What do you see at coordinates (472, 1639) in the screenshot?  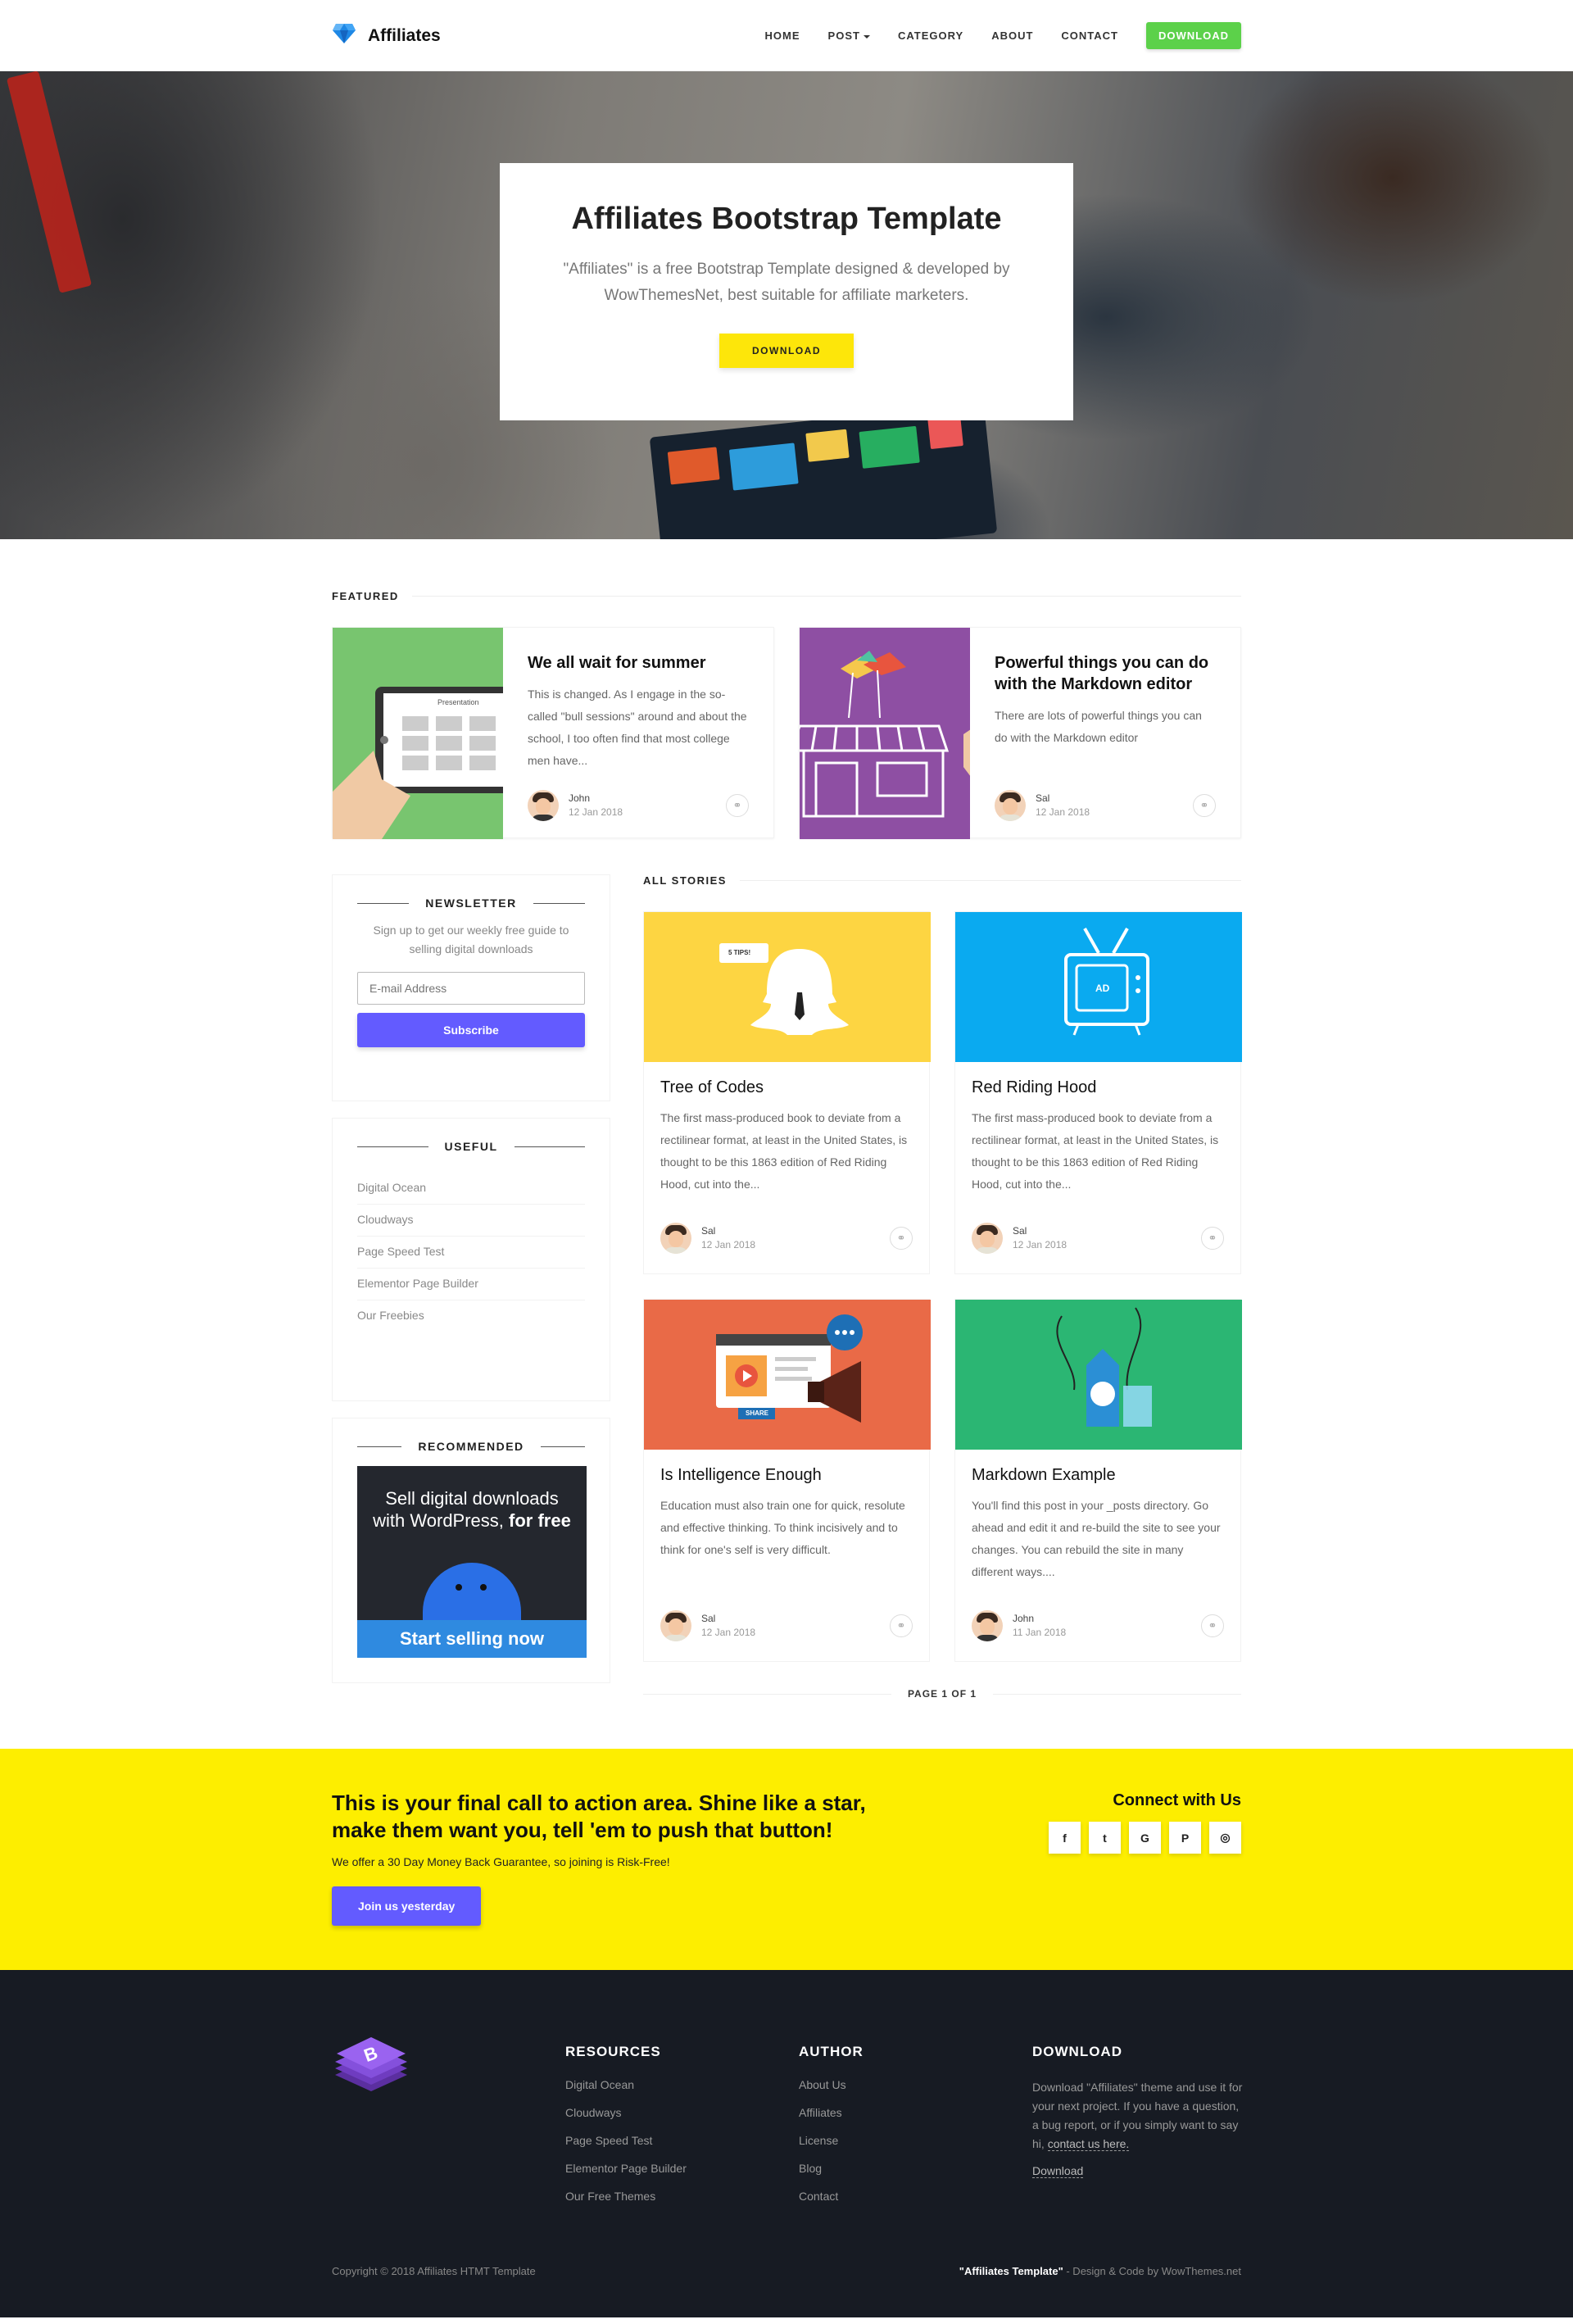 I see `ad-cta-button: Start selling now` at bounding box center [472, 1639].